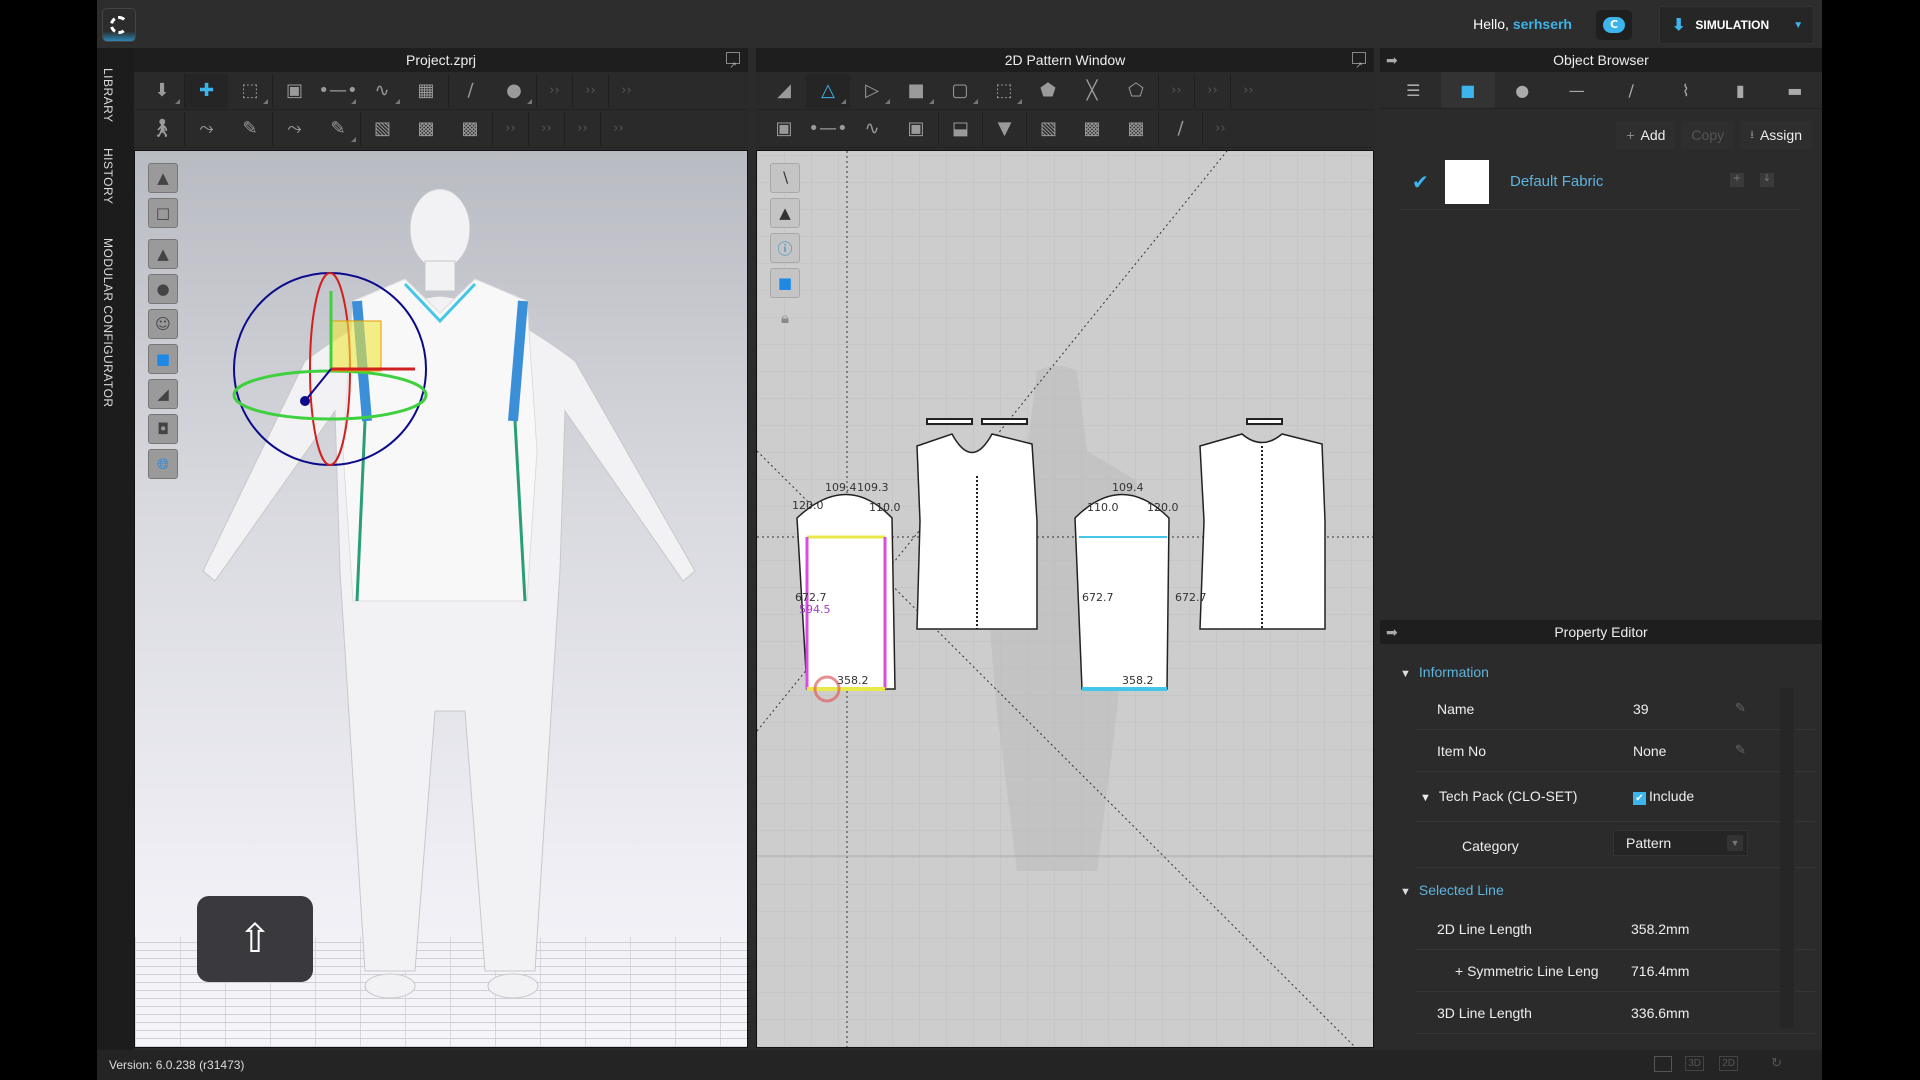 The image size is (1920, 1080). Describe the element at coordinates (294, 128) in the screenshot. I see `garment-curve-icon: ⤳` at that location.